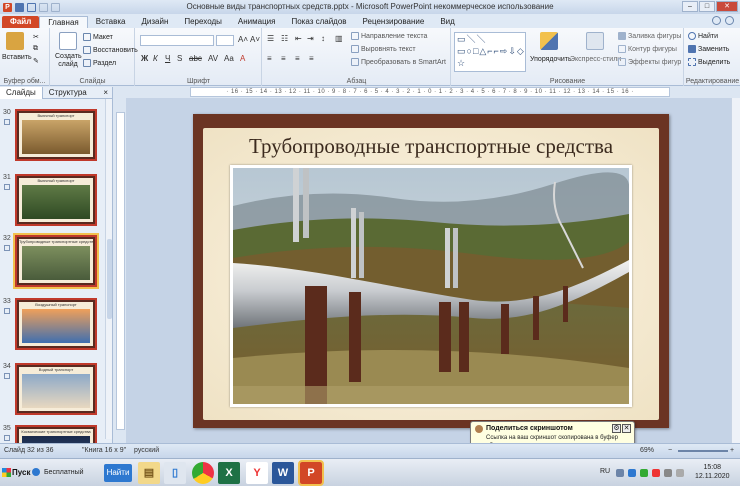 The height and width of the screenshot is (486, 740). What do you see at coordinates (213, 58) in the screenshot?
I see `spacing-icon: AV` at bounding box center [213, 58].